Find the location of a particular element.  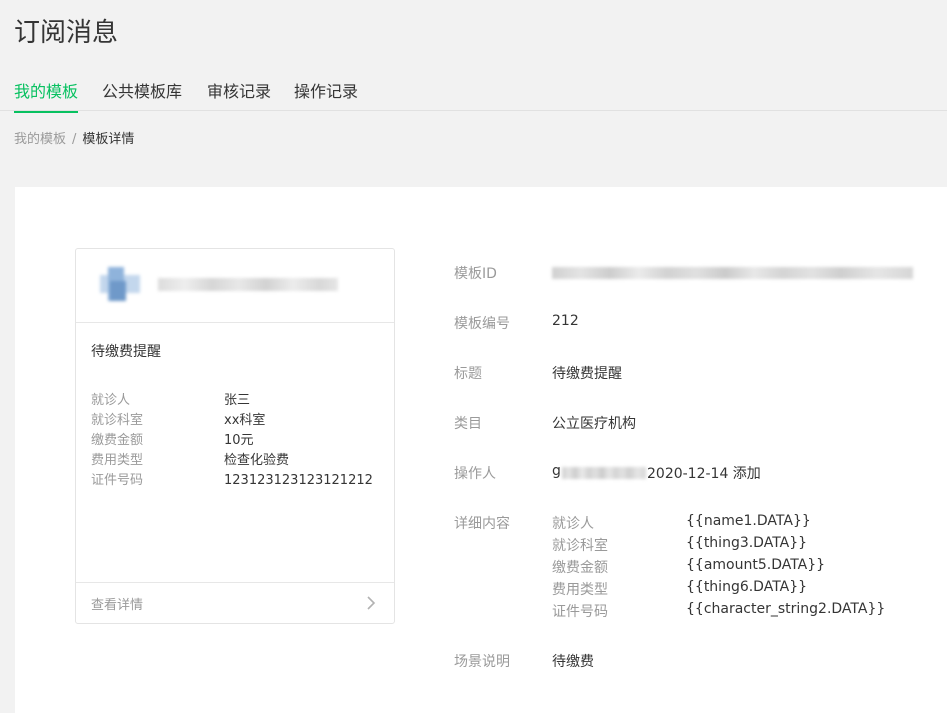

preview-field: 缴费金额 10元 is located at coordinates (236, 441).